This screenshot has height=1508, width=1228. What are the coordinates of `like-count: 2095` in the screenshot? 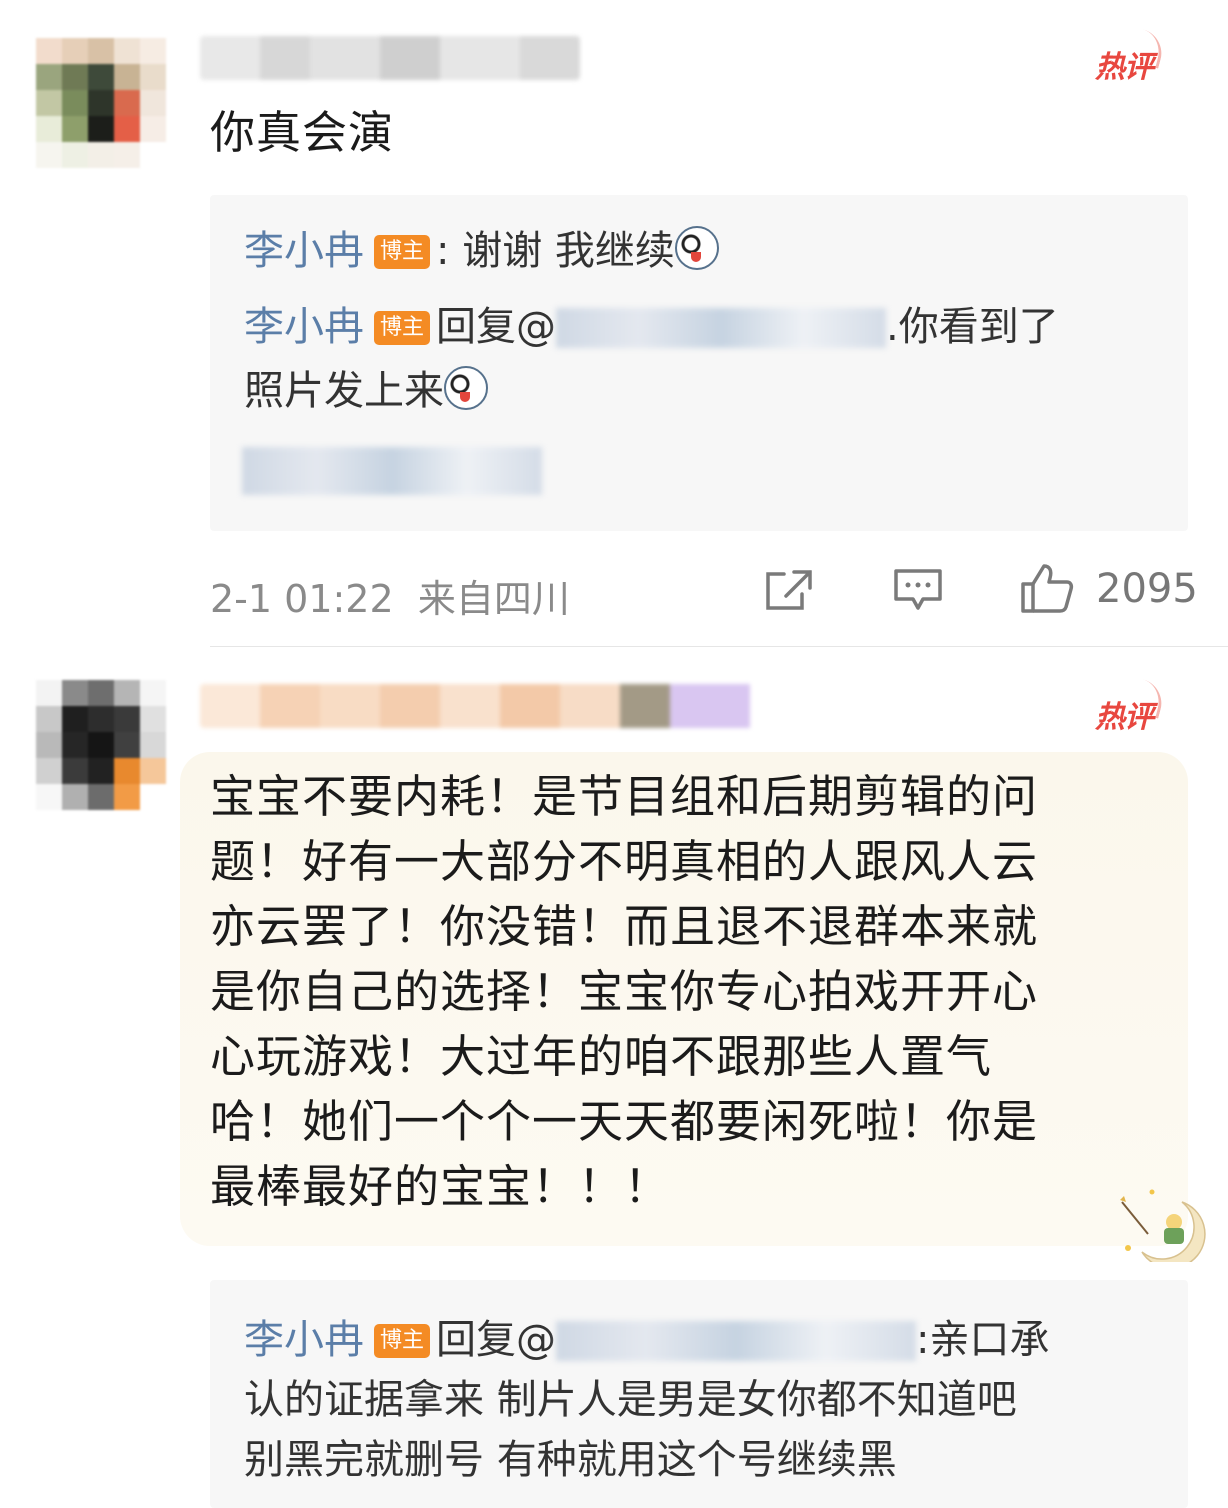 It's located at (1147, 589).